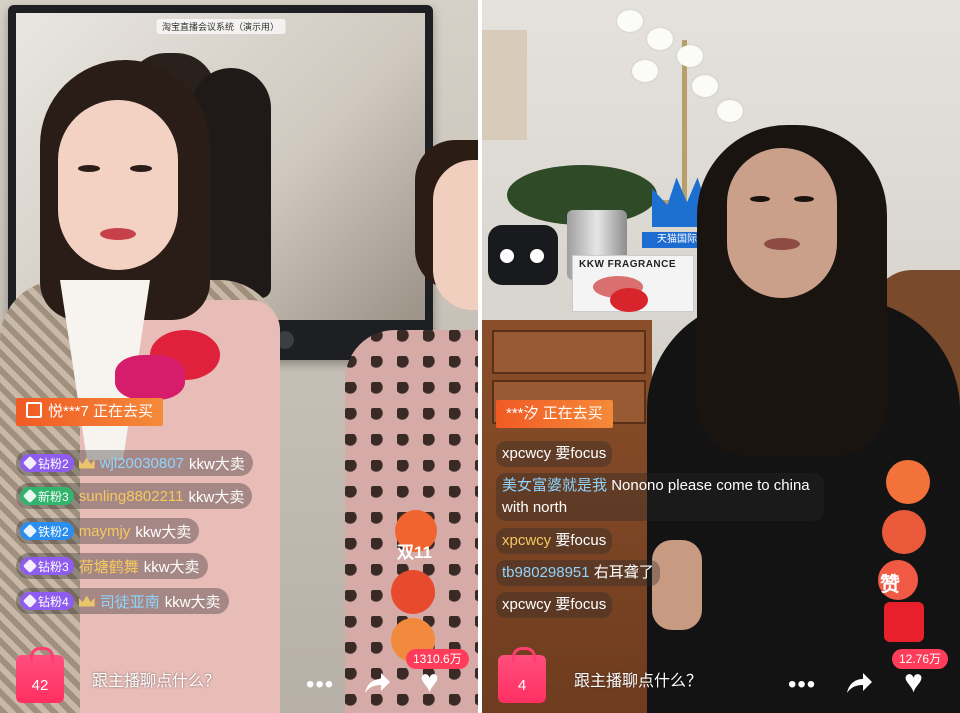 This screenshot has width=960, height=713. I want to click on fan-badge: 新粉3, so click(47, 496).